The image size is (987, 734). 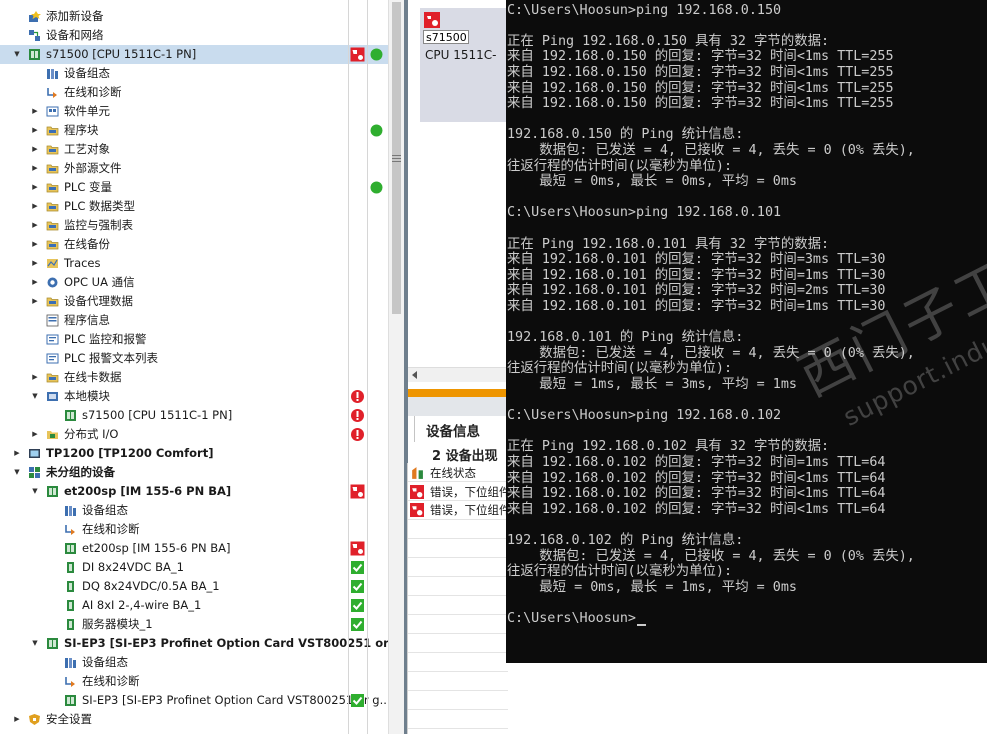 What do you see at coordinates (458, 473) in the screenshot?
I see `inspector-row: 在线状态` at bounding box center [458, 473].